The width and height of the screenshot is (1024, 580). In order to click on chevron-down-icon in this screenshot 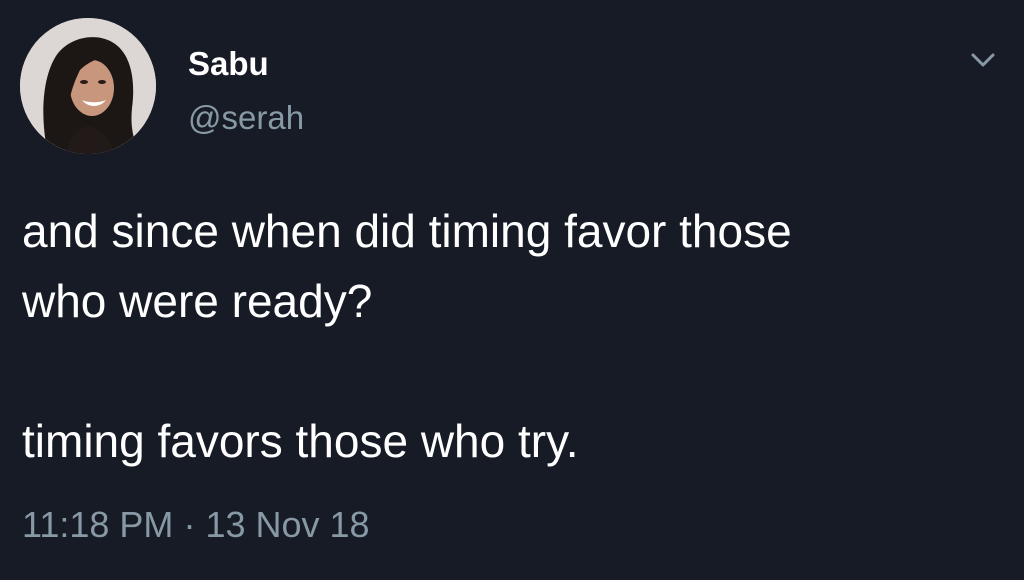, I will do `click(983, 60)`.